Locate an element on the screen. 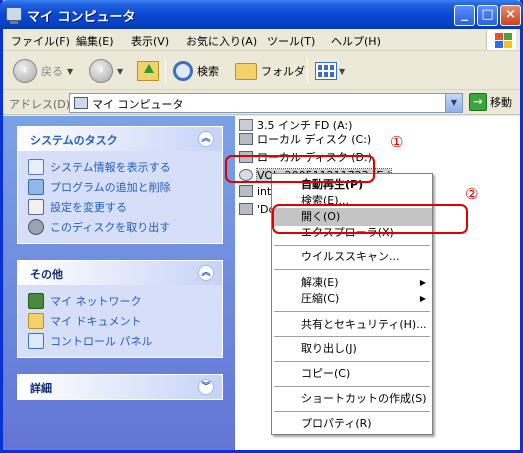 This screenshot has width=523, height=453. link-my-documents: マイ ドキュメント is located at coordinates (120, 321).